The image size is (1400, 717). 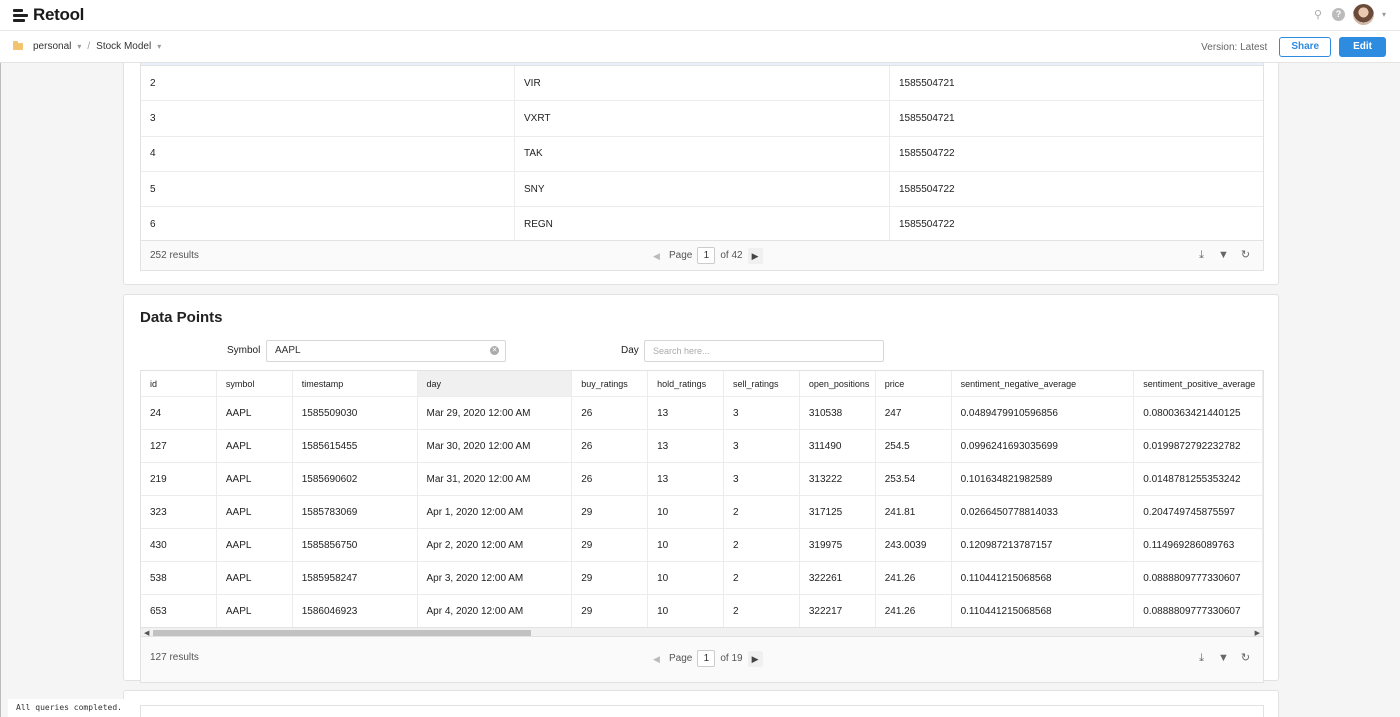 What do you see at coordinates (179, 479) in the screenshot?
I see `table-cell: 219` at bounding box center [179, 479].